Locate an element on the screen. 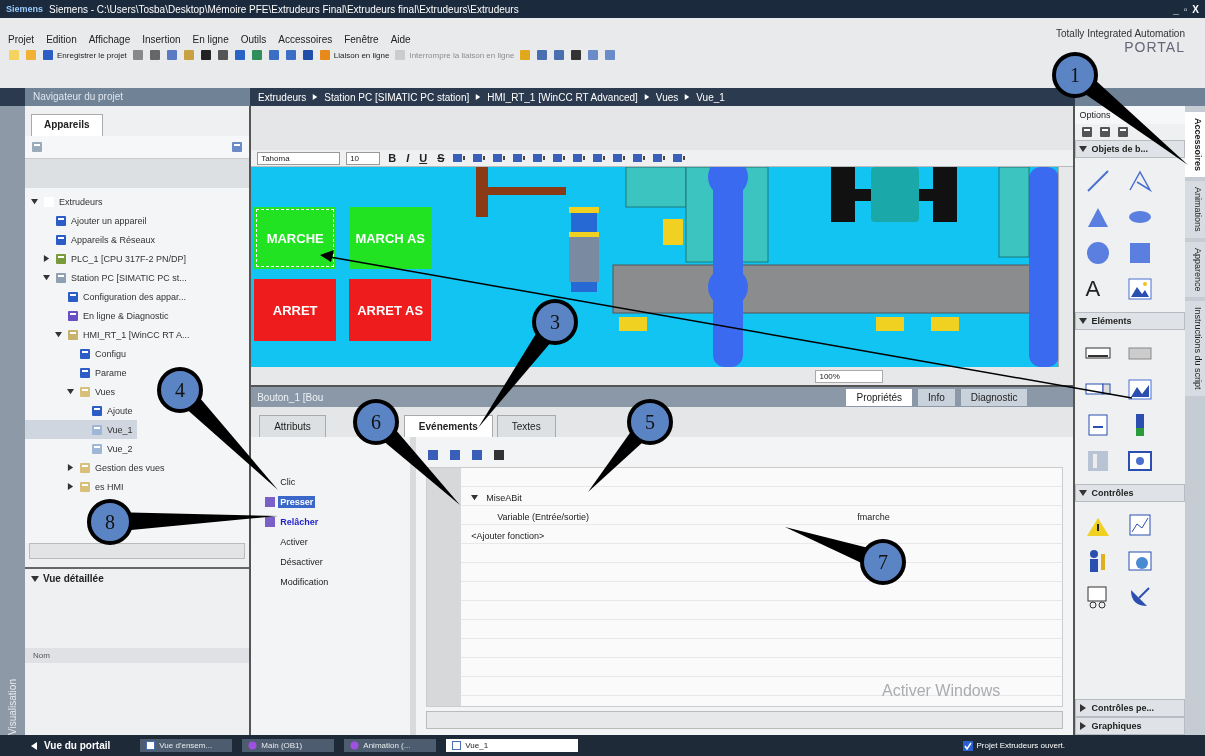  tree-item: Ajoute is located at coordinates (80, 410).